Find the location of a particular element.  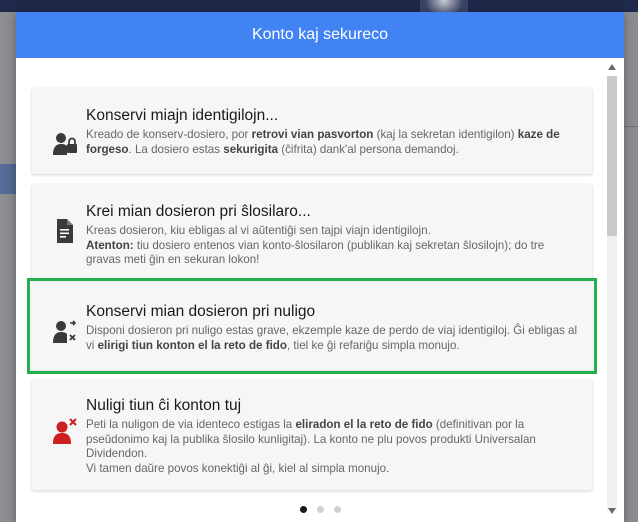

modal-header: Konto kaj sekureco is located at coordinates (320, 35).